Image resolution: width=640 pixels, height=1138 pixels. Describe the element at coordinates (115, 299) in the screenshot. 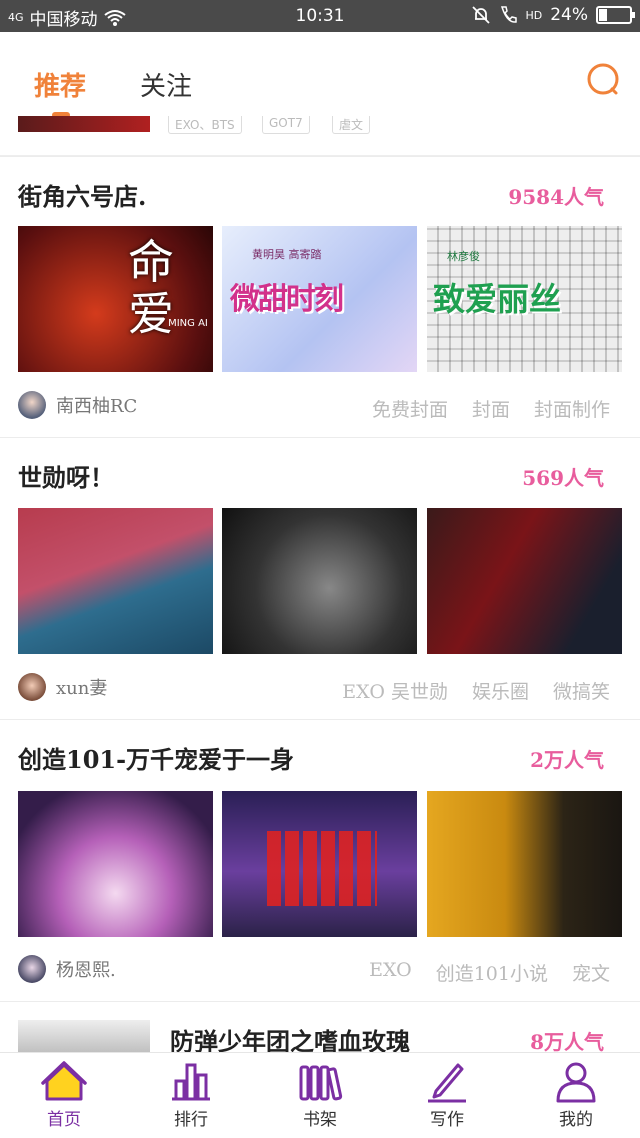

I see `cover-image: 命爱 MING AI` at that location.